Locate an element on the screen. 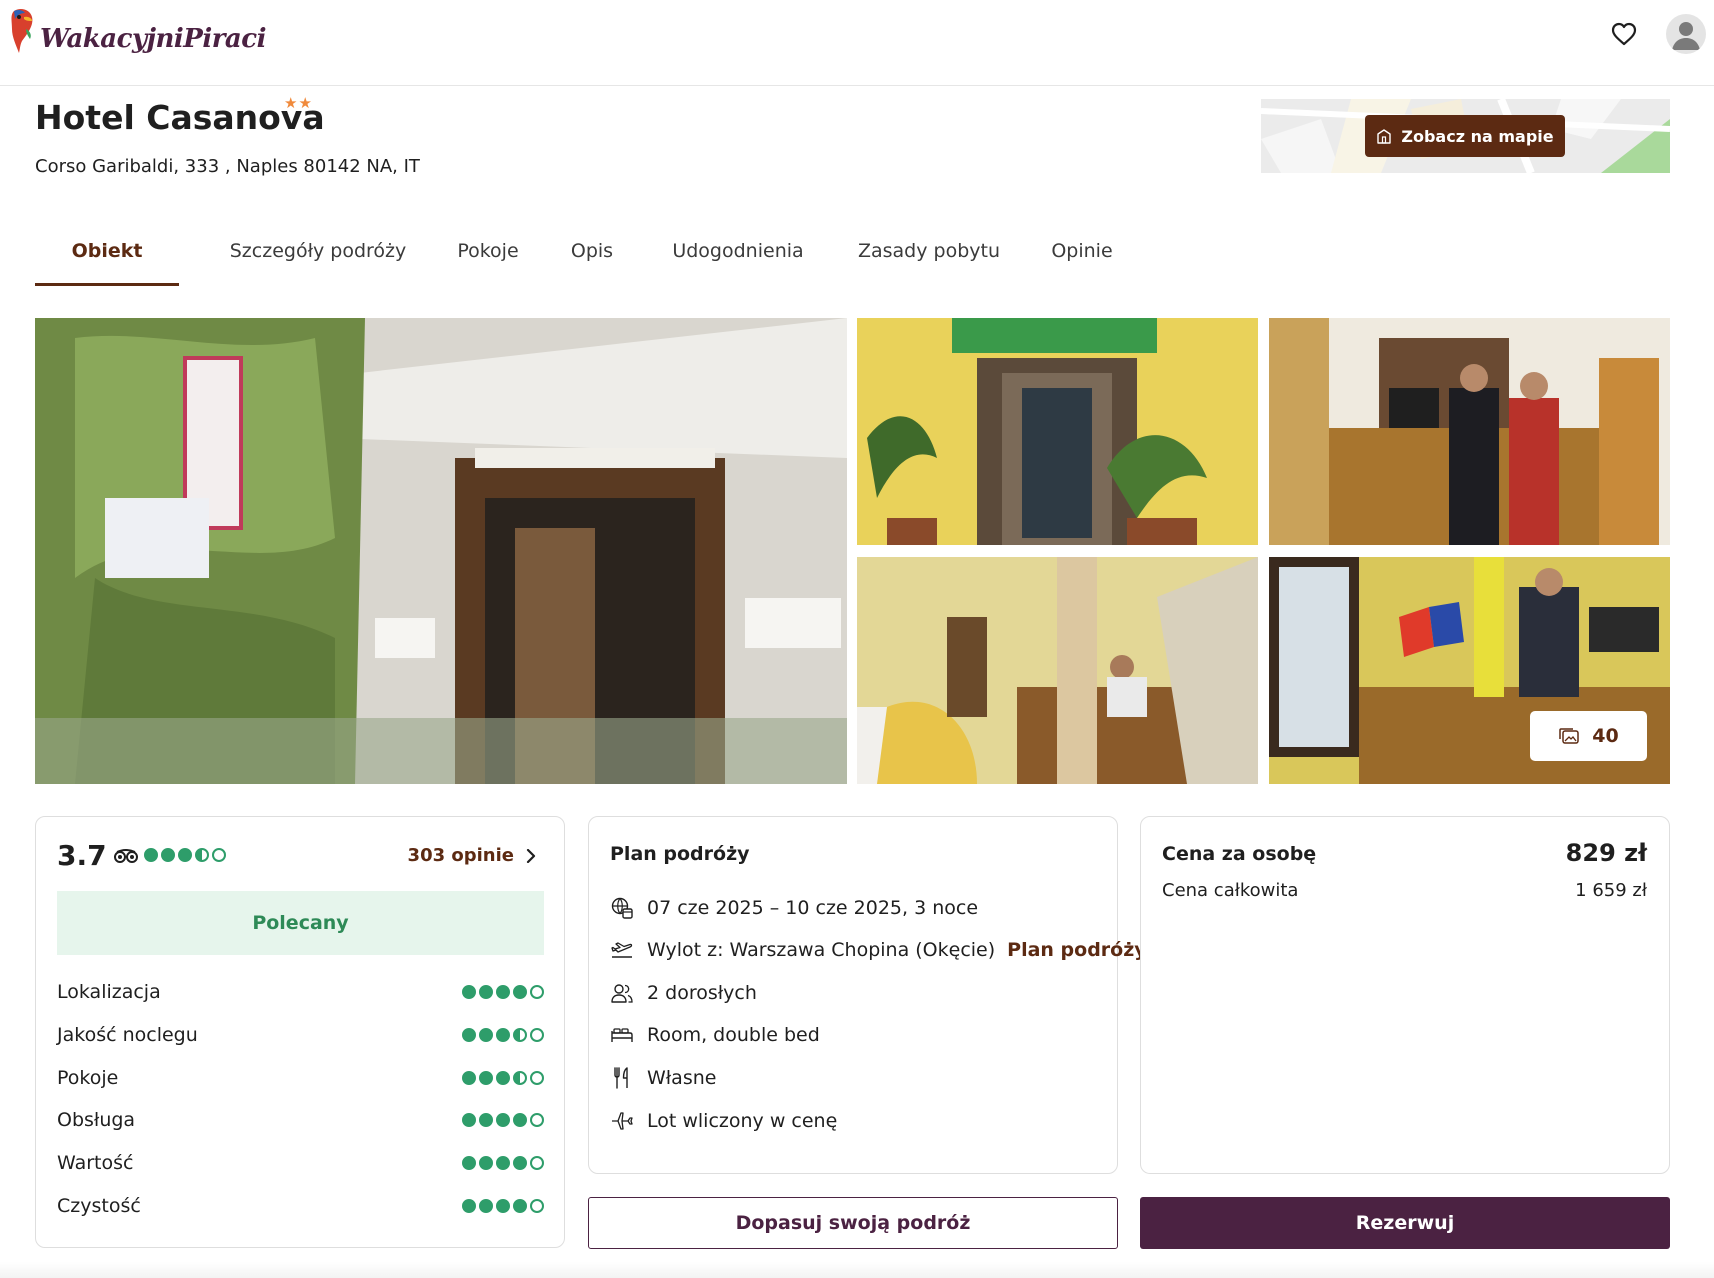 This screenshot has height=1278, width=1714. users-icon is located at coordinates (622, 993).